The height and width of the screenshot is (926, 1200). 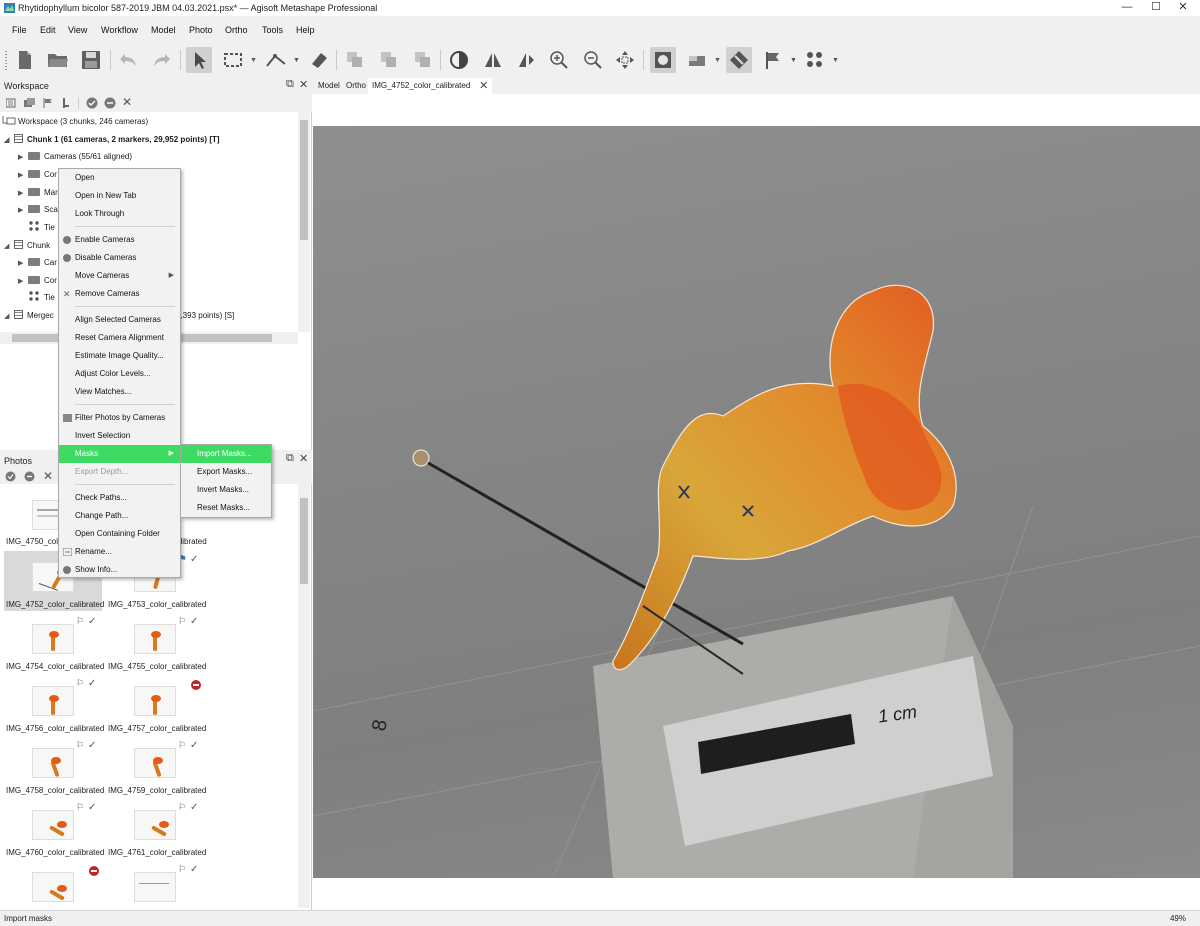 What do you see at coordinates (48, 30) in the screenshot?
I see `menu-edit: Edit` at bounding box center [48, 30].